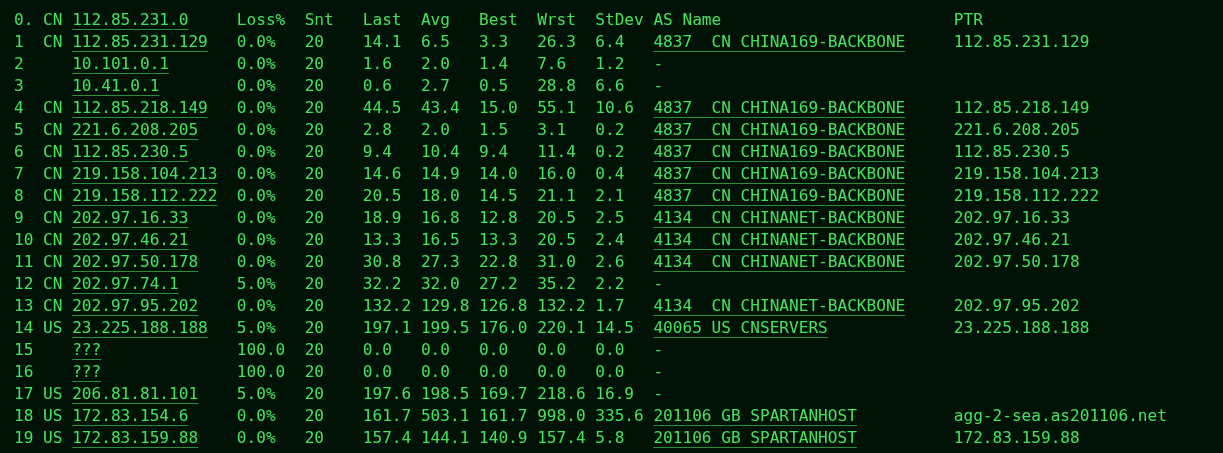 This screenshot has height=453, width=1223. I want to click on column-header: Avg, so click(435, 20).